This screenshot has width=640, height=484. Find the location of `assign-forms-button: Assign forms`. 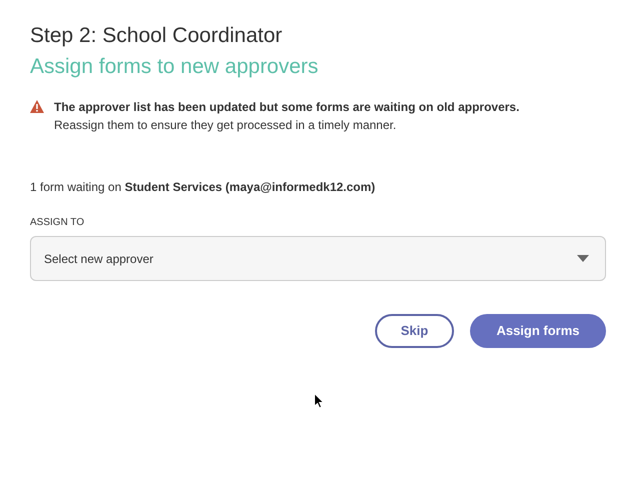

assign-forms-button: Assign forms is located at coordinates (538, 331).